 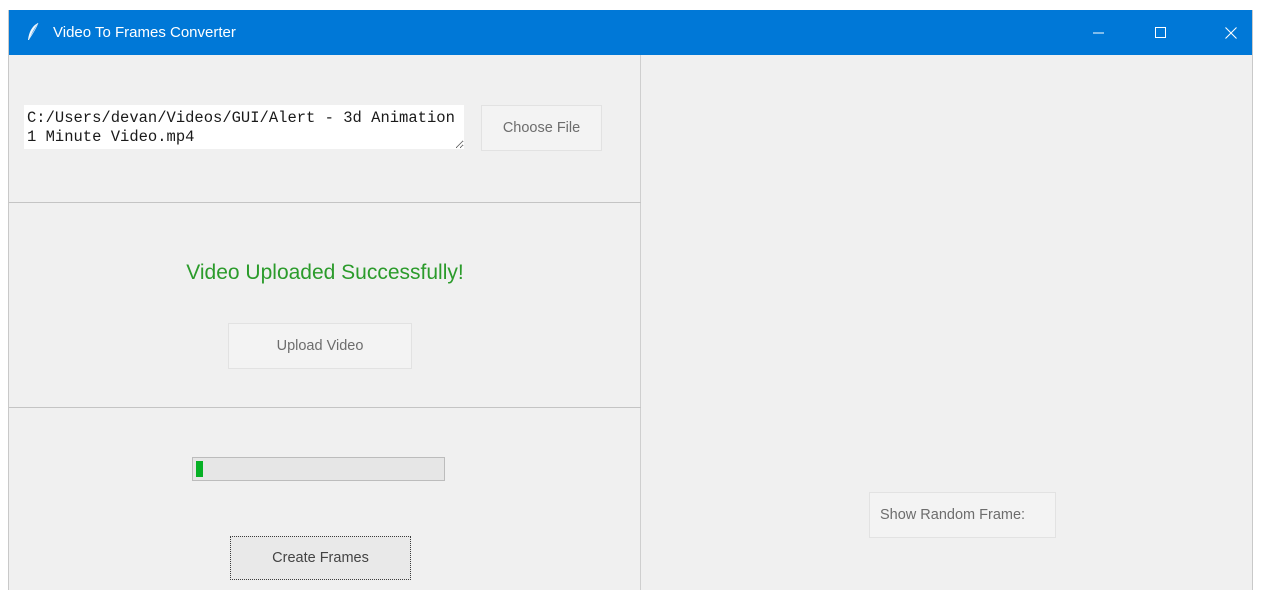 What do you see at coordinates (320, 558) in the screenshot?
I see `create-frames-button: Create Frames` at bounding box center [320, 558].